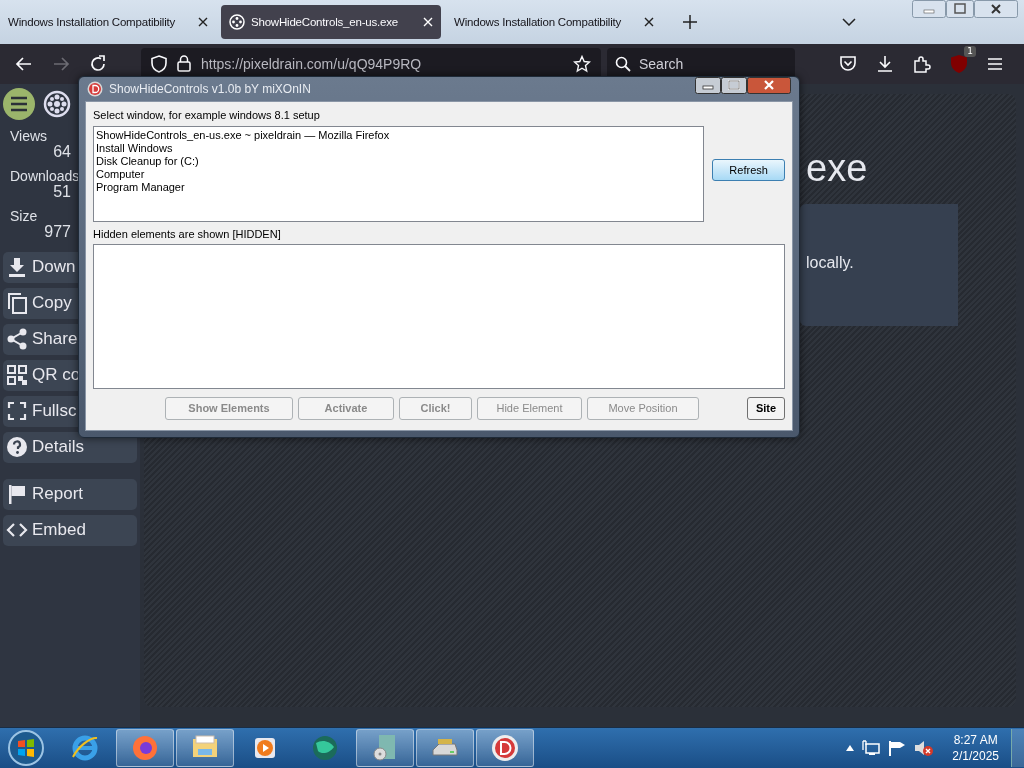 The height and width of the screenshot is (768, 1024). I want to click on fox-globe-icon, so click(145, 748).